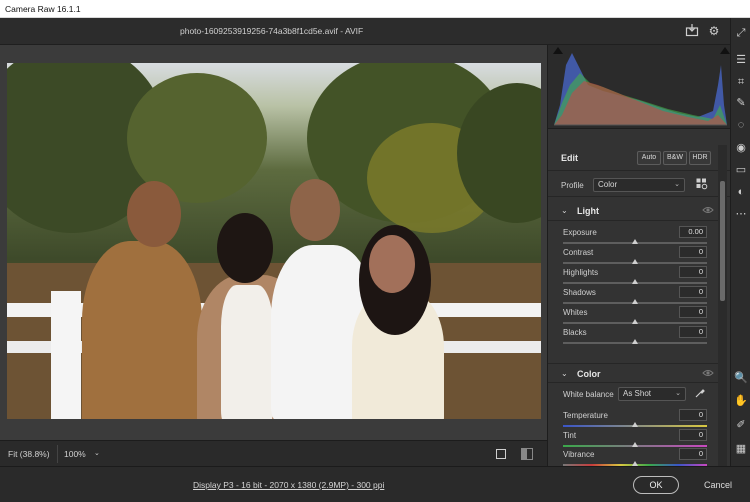 This screenshot has height=502, width=750. Describe the element at coordinates (741, 103) in the screenshot. I see `healing-brush-icon: ✎` at that location.